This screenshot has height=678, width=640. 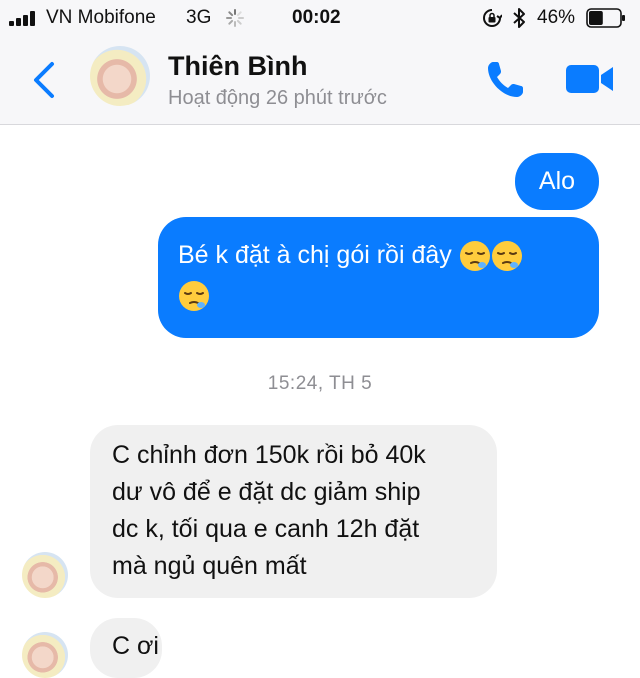 What do you see at coordinates (269, 455) in the screenshot?
I see `message-line: C chỉnh đơn 150k rồi bỏ 40k` at bounding box center [269, 455].